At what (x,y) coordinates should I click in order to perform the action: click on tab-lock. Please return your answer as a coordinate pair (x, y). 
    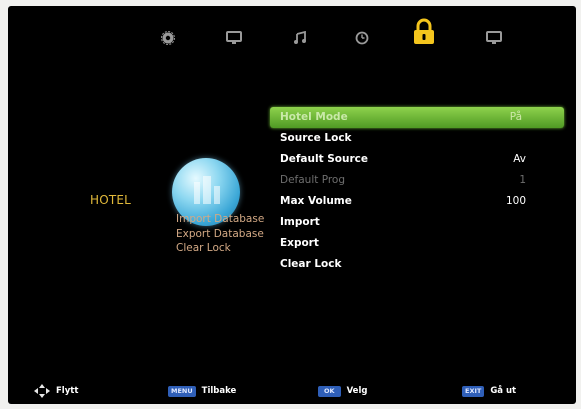
    Looking at the image, I should click on (424, 32).